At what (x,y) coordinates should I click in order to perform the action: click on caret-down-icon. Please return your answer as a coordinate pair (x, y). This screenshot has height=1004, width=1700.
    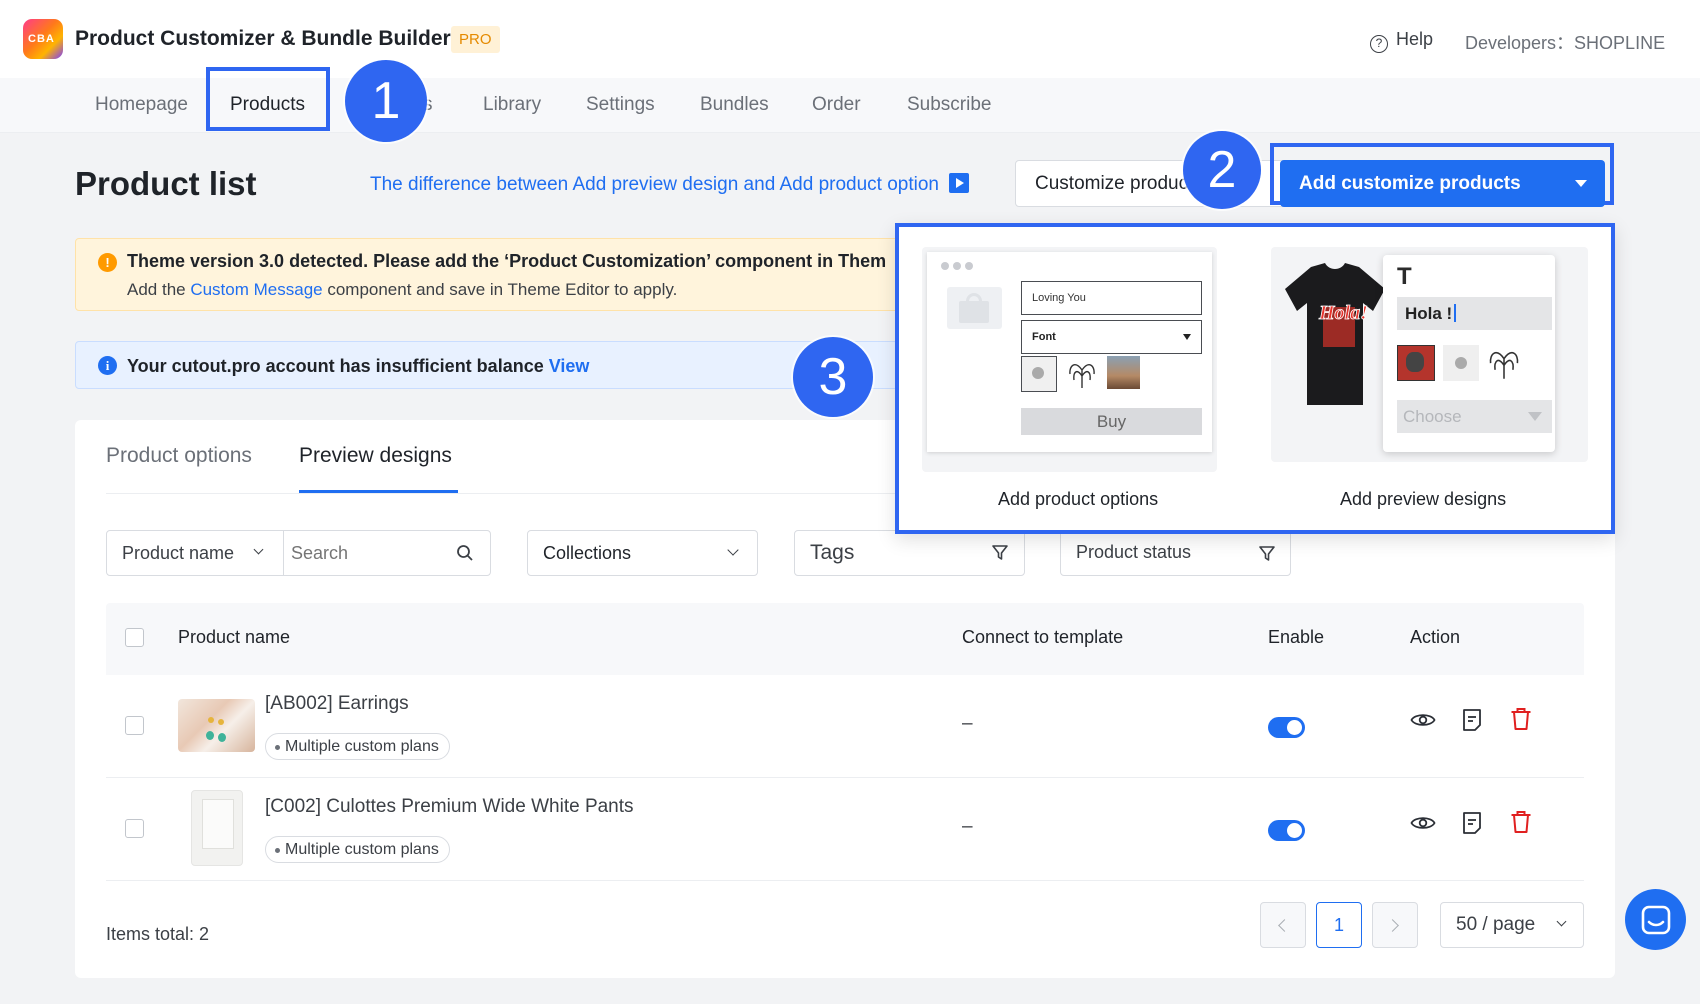
    Looking at the image, I should click on (1581, 183).